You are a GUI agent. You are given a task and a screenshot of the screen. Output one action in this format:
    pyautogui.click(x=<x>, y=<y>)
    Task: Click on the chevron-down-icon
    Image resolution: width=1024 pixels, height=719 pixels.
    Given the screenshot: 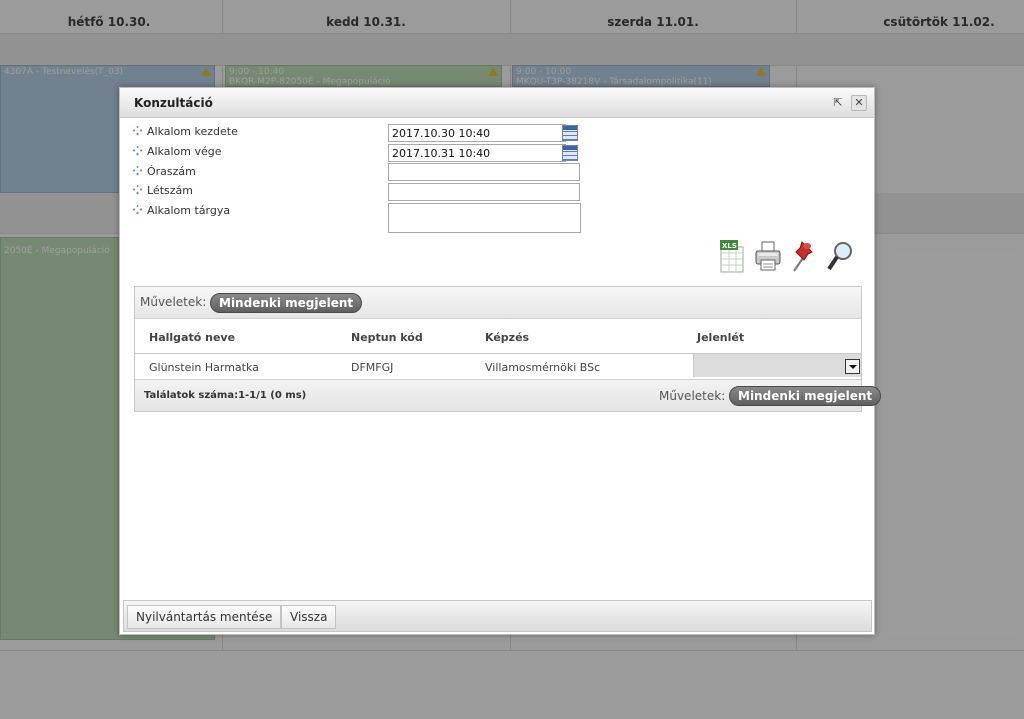 What is the action you would take?
    pyautogui.click(x=852, y=366)
    